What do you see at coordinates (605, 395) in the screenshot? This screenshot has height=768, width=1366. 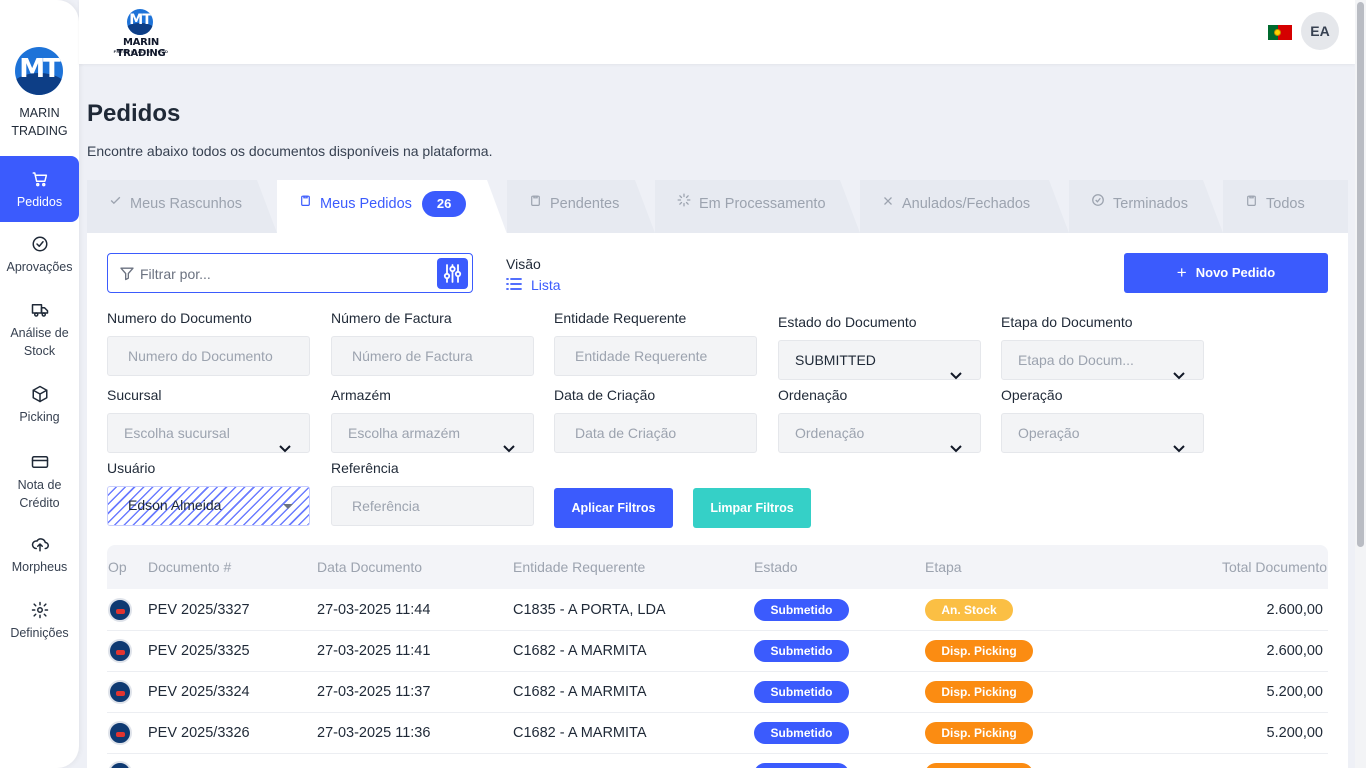 I see `label-data-criacao: Data de Criação` at bounding box center [605, 395].